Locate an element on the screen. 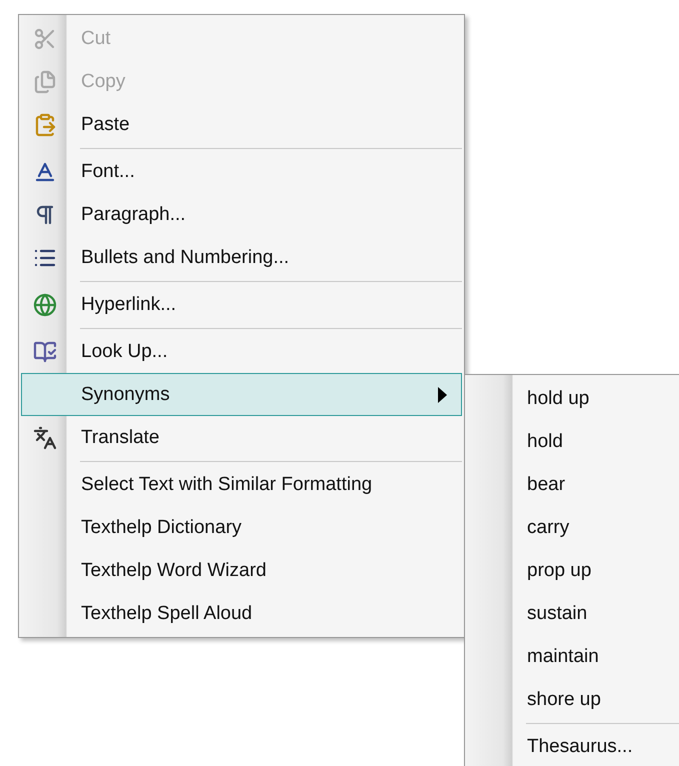 The image size is (679, 766). clipboard-icon is located at coordinates (45, 124).